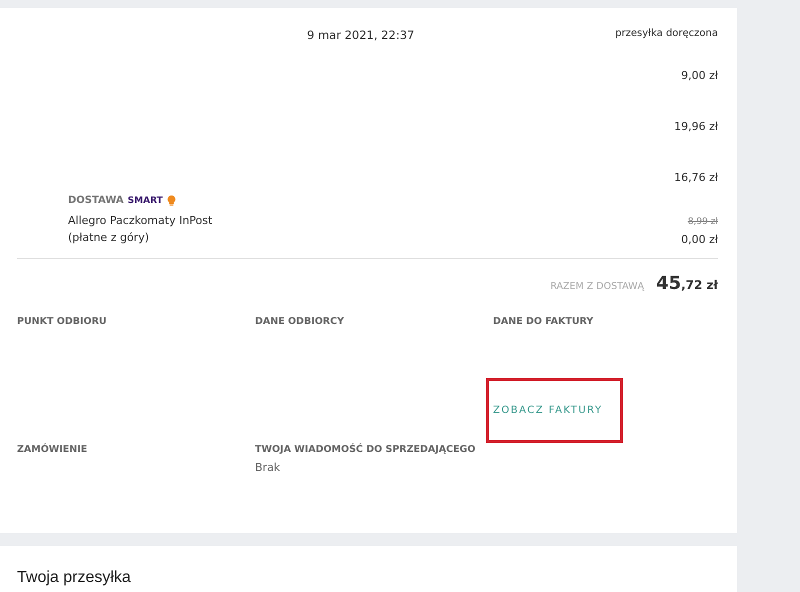 Image resolution: width=800 pixels, height=592 pixels. What do you see at coordinates (360, 35) in the screenshot?
I see `order-date: 9 mar 2021, 22:37` at bounding box center [360, 35].